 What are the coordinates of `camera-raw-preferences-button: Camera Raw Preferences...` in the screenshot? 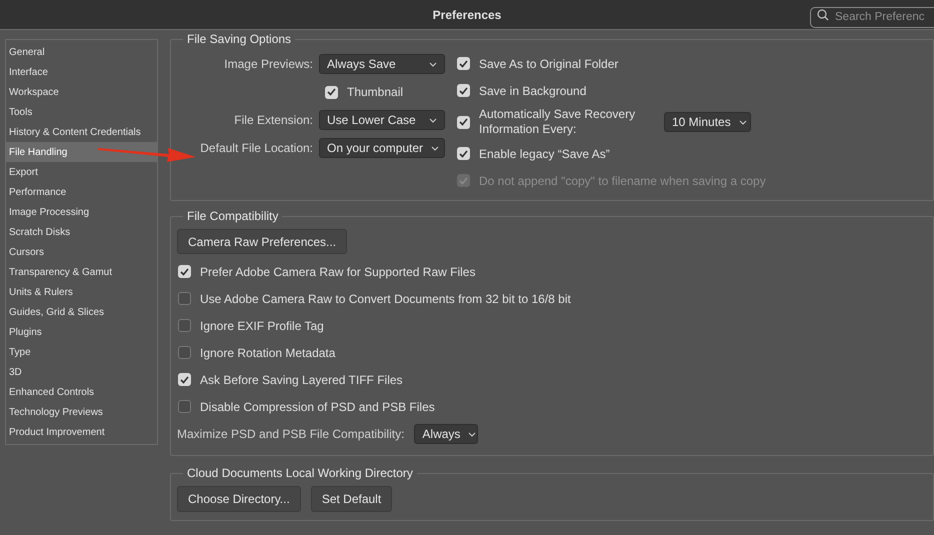 It's located at (262, 241).